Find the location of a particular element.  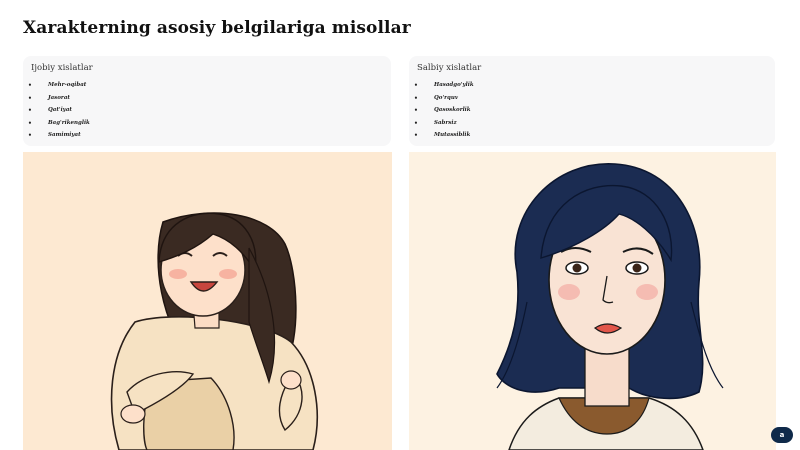

positive-traits-heading: Ijobiy xislatlar is located at coordinates (62, 68).